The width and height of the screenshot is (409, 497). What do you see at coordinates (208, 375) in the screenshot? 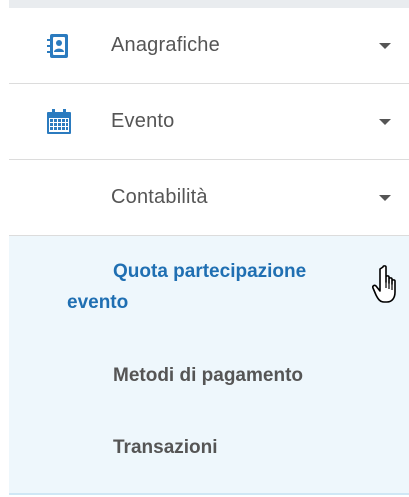
I see `submenu-item-metodi-di-pagamento: Metodi di pagamento` at bounding box center [208, 375].